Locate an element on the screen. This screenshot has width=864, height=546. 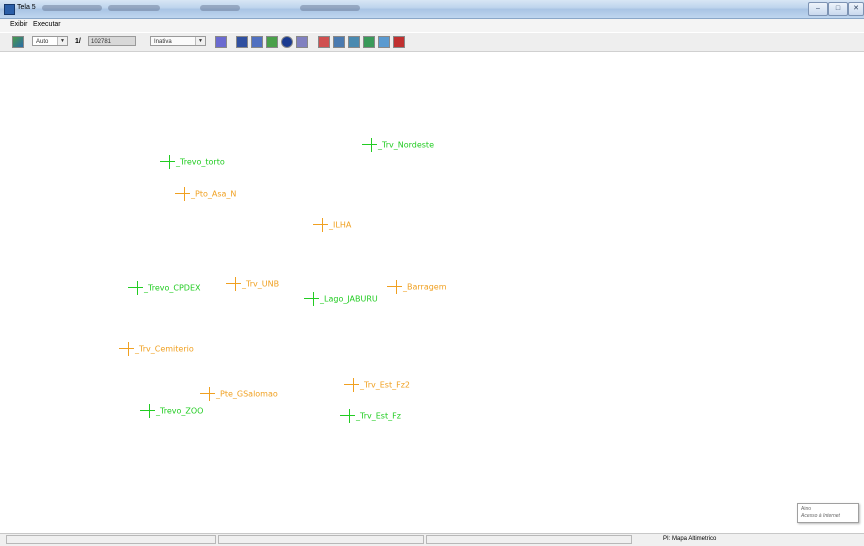
scale-mode-value: Auto is located at coordinates (42, 42).